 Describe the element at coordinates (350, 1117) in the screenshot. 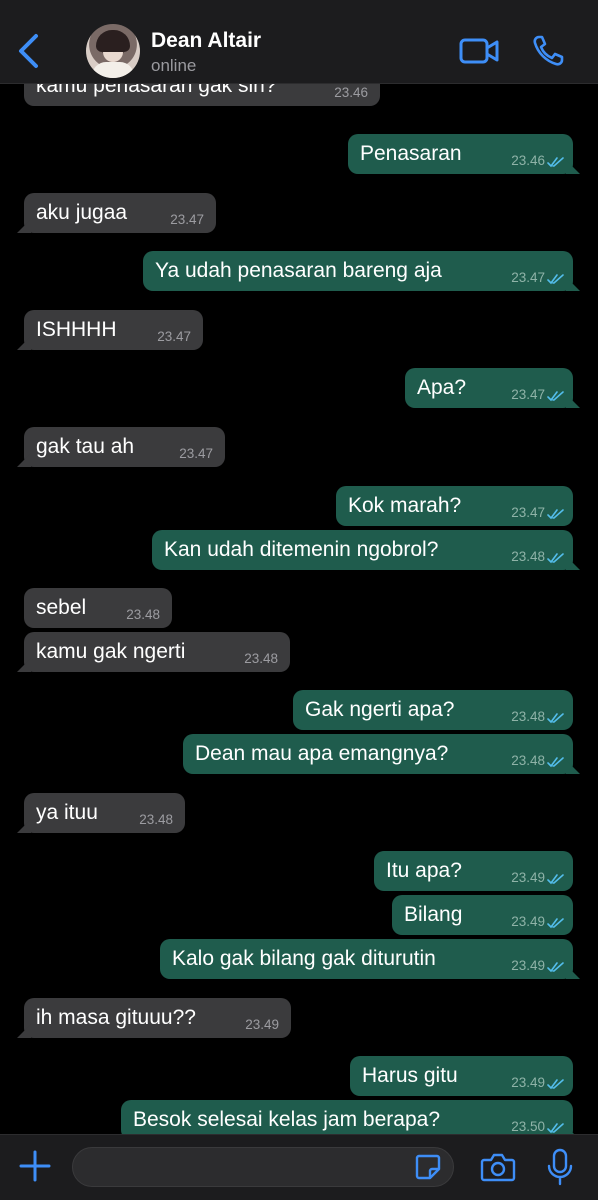

I see `message-outgoing: Besok selesai kelas jam berapa? 23.50` at that location.